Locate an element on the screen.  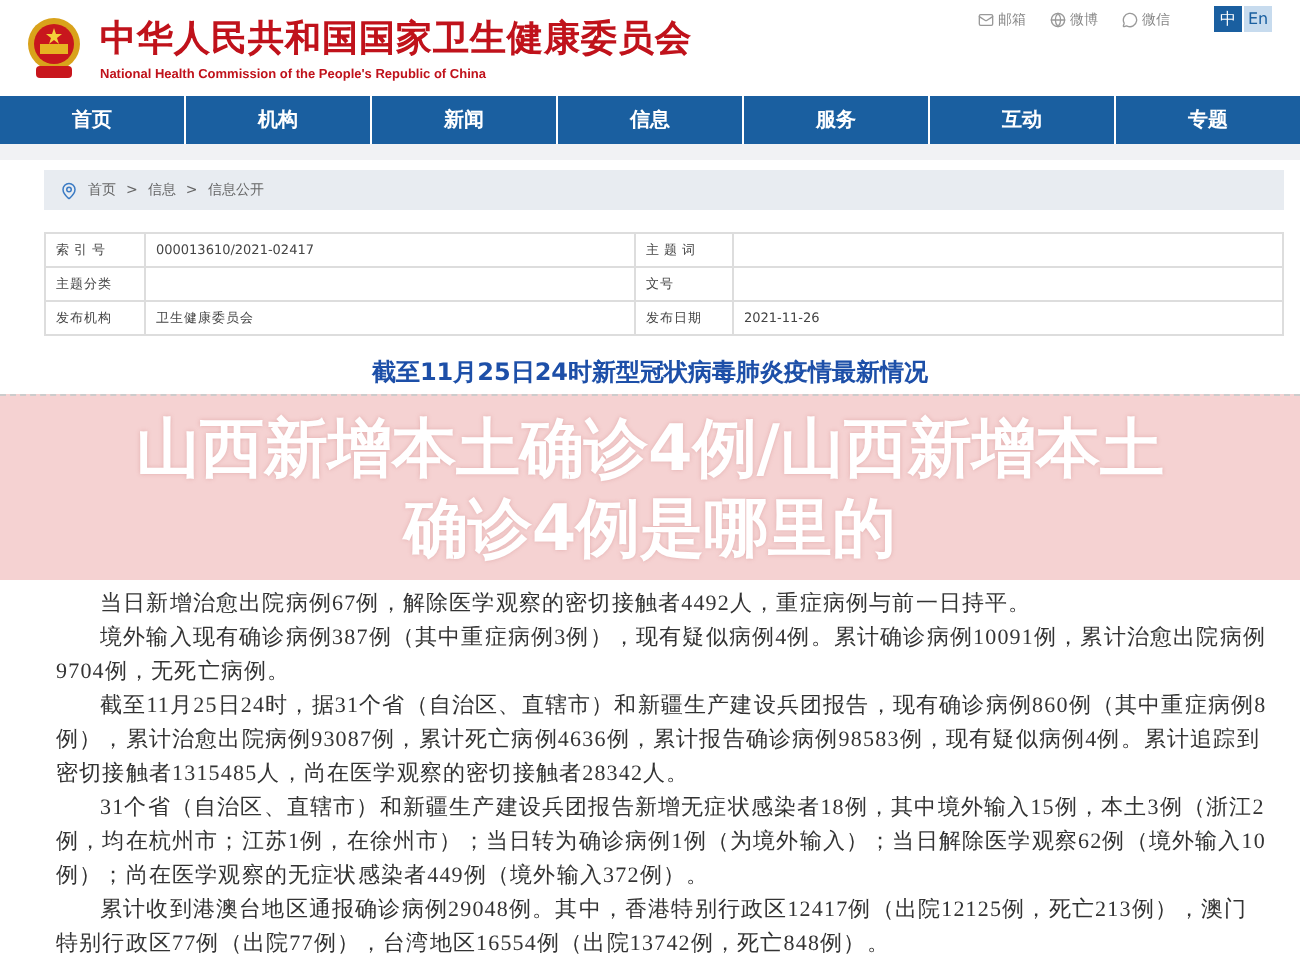
article-paragraph: 当日新增治愈出院病例67例，解除医学观察的密切接触者4492人，重症病例与前一日持平。 is located at coordinates (566, 604).